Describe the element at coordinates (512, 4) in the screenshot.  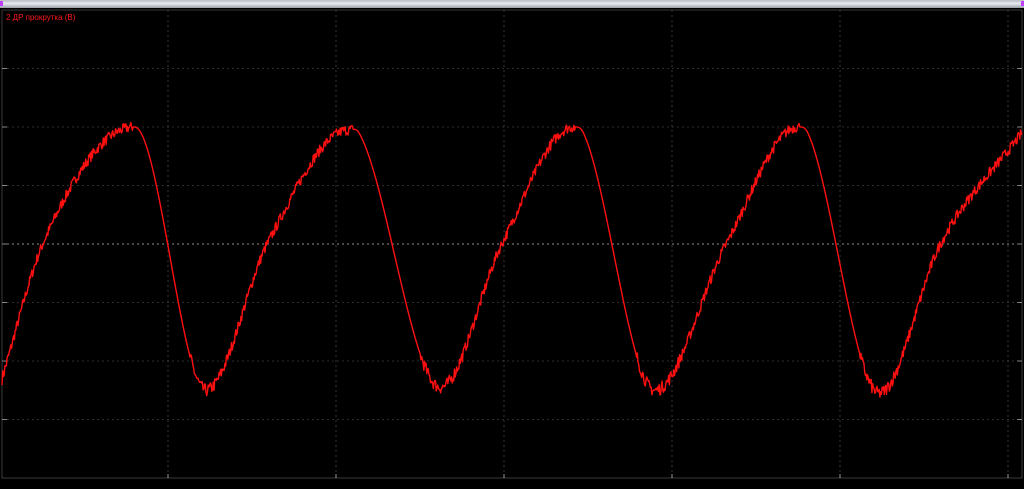
I see `window-title-bar` at that location.